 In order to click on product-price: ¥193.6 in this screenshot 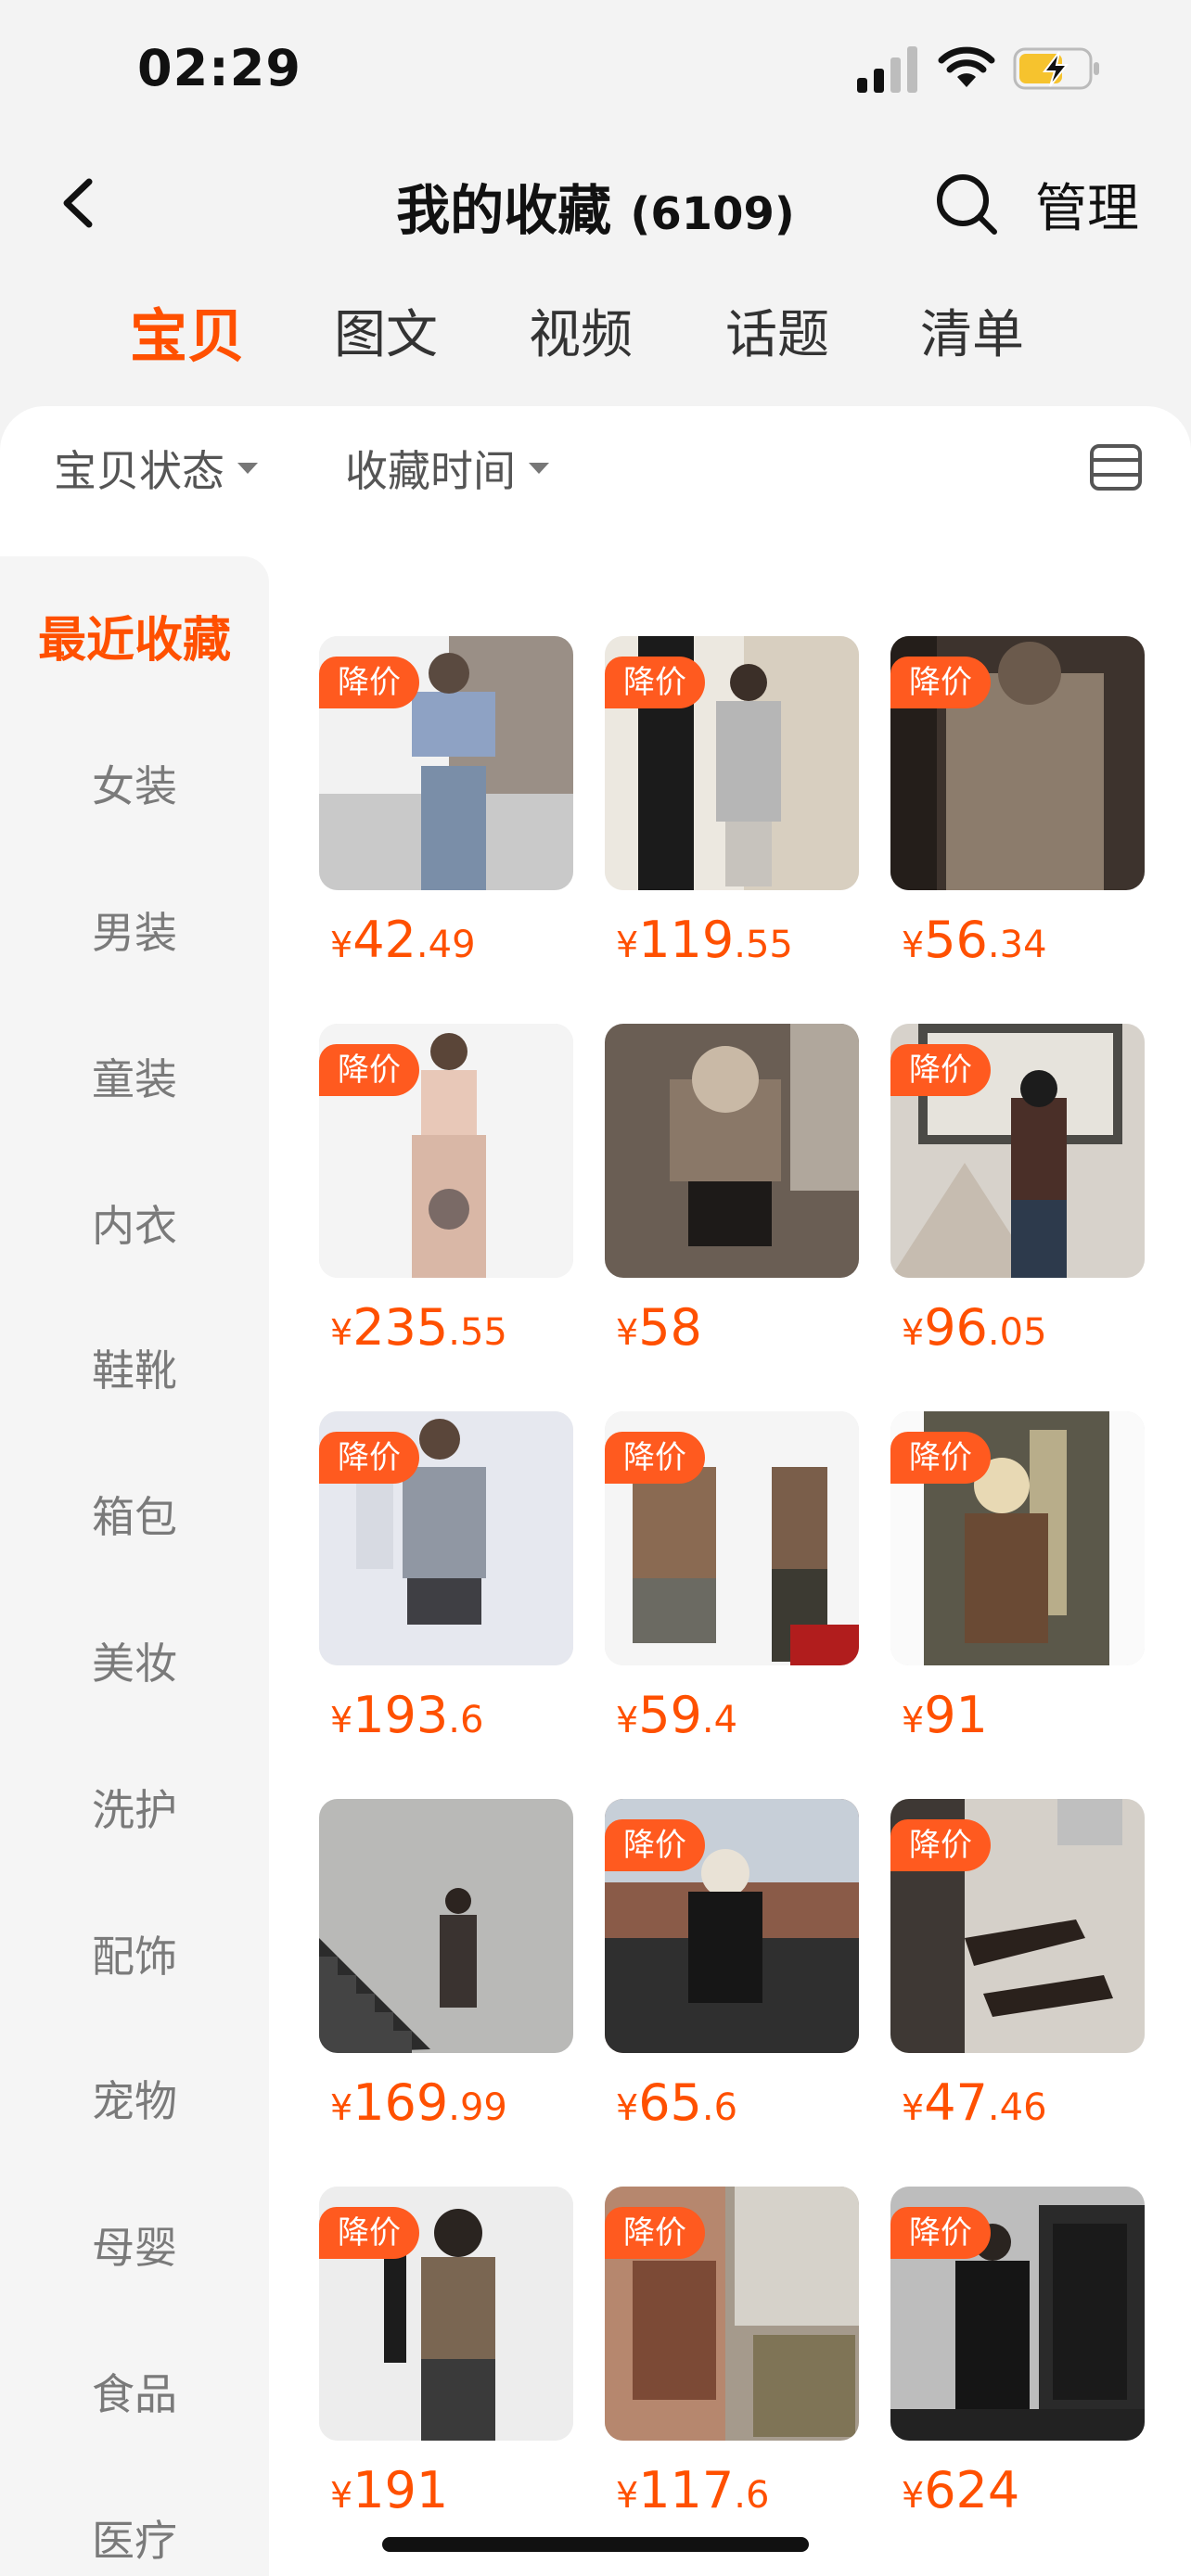, I will do `click(407, 1715)`.